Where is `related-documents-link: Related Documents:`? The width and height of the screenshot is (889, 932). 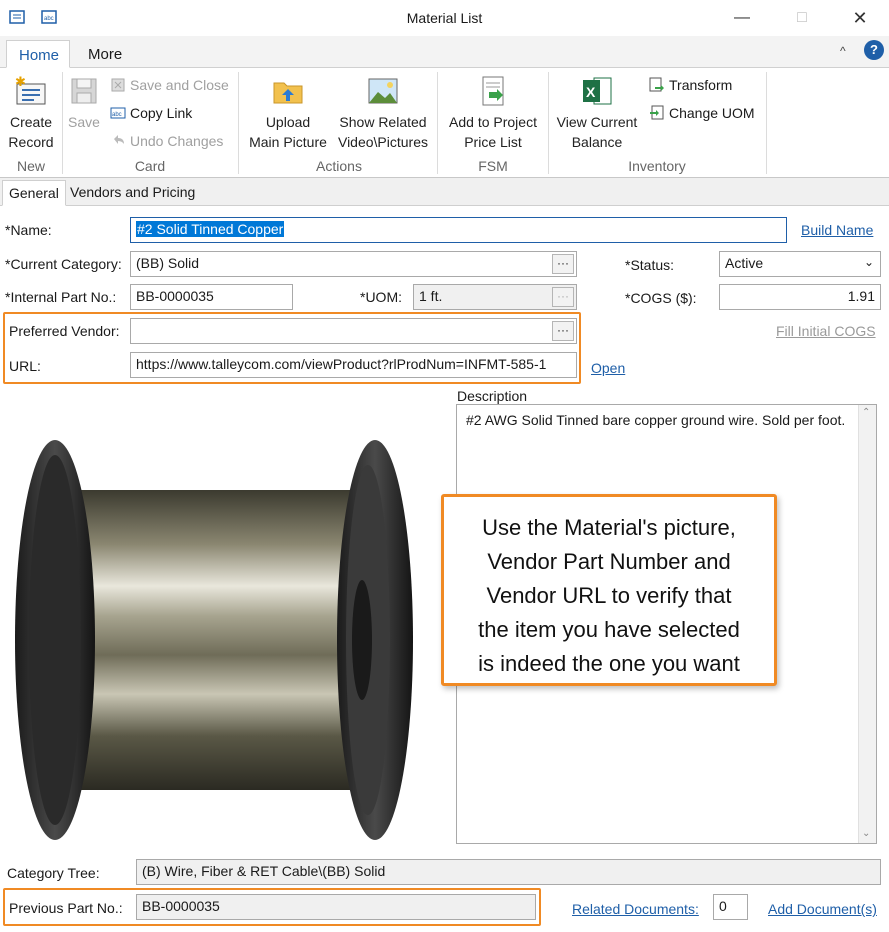 related-documents-link: Related Documents: is located at coordinates (635, 909).